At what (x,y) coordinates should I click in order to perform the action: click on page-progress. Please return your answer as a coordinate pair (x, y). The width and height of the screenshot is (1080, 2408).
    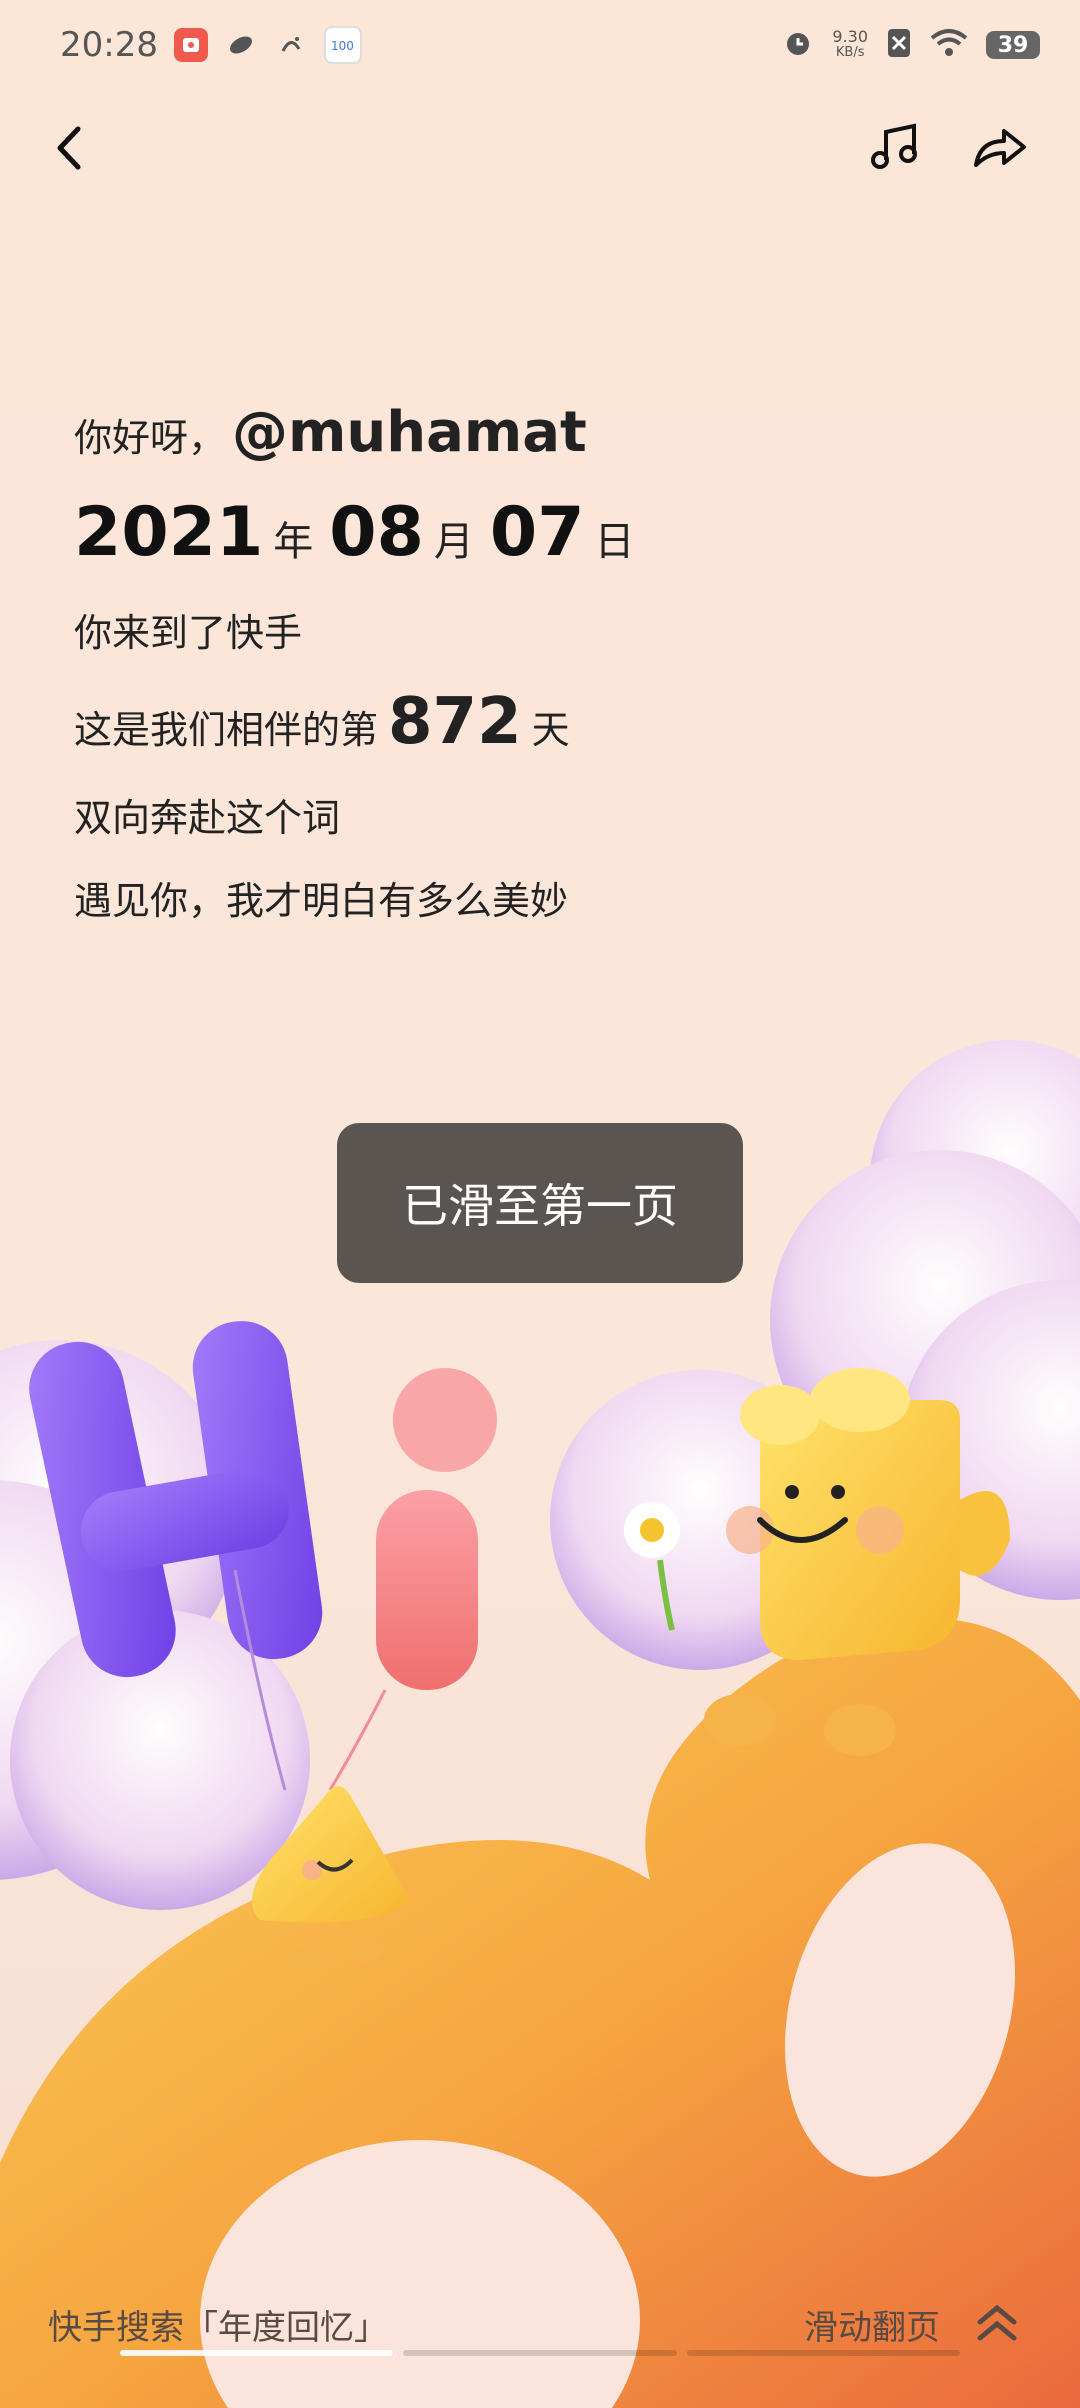
    Looking at the image, I should click on (540, 2354).